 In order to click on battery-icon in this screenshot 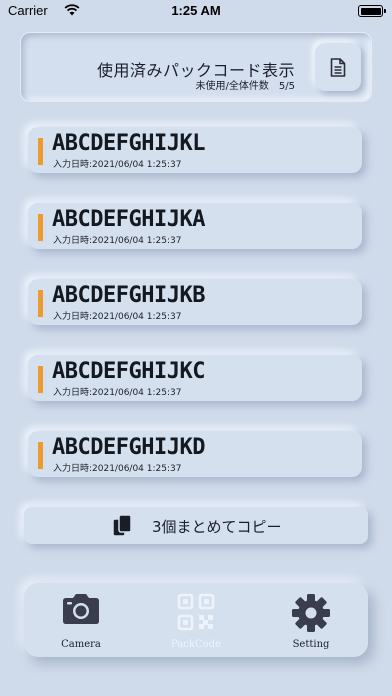, I will do `click(372, 11)`.